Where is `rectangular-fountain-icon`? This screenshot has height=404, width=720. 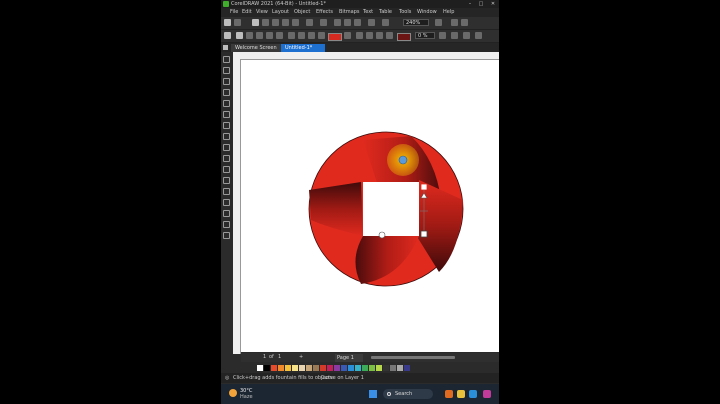 rectangular-fountain-icon is located at coordinates (321, 35).